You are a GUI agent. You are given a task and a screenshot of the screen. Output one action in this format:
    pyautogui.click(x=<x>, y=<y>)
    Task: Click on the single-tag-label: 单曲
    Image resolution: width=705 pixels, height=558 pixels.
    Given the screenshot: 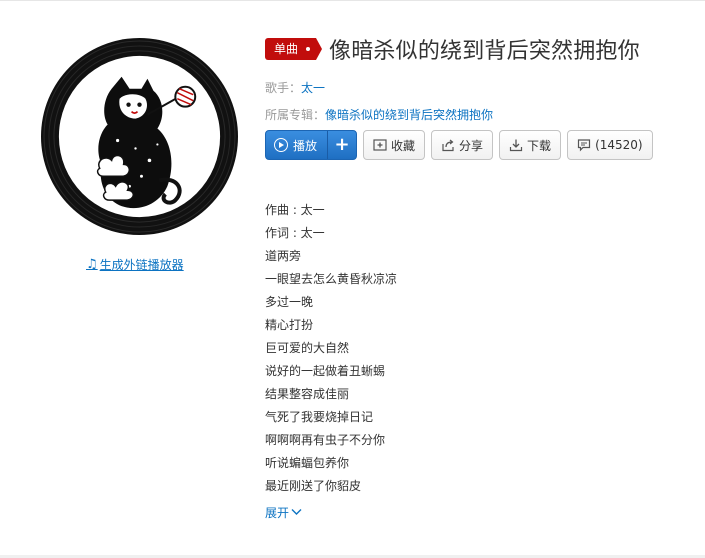 What is the action you would take?
    pyautogui.click(x=286, y=49)
    